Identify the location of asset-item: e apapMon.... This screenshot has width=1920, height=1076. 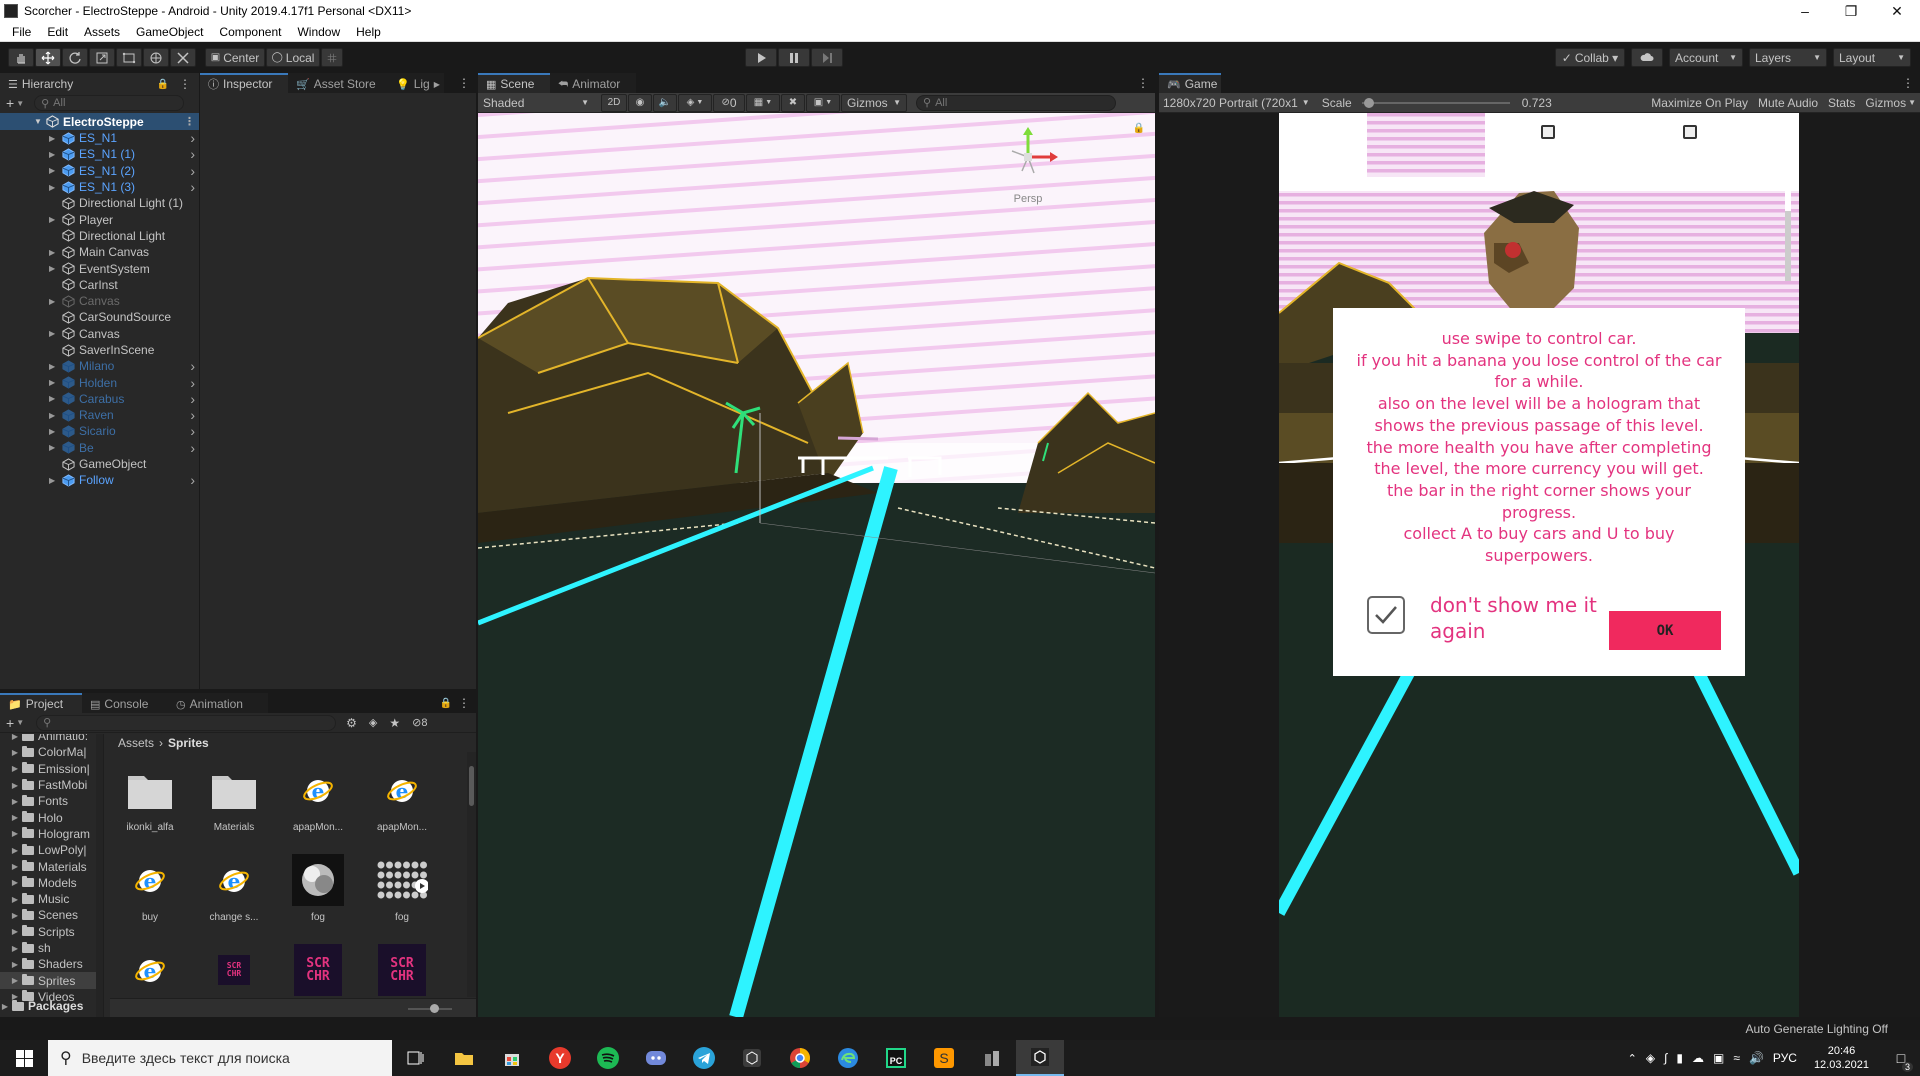
(402, 798).